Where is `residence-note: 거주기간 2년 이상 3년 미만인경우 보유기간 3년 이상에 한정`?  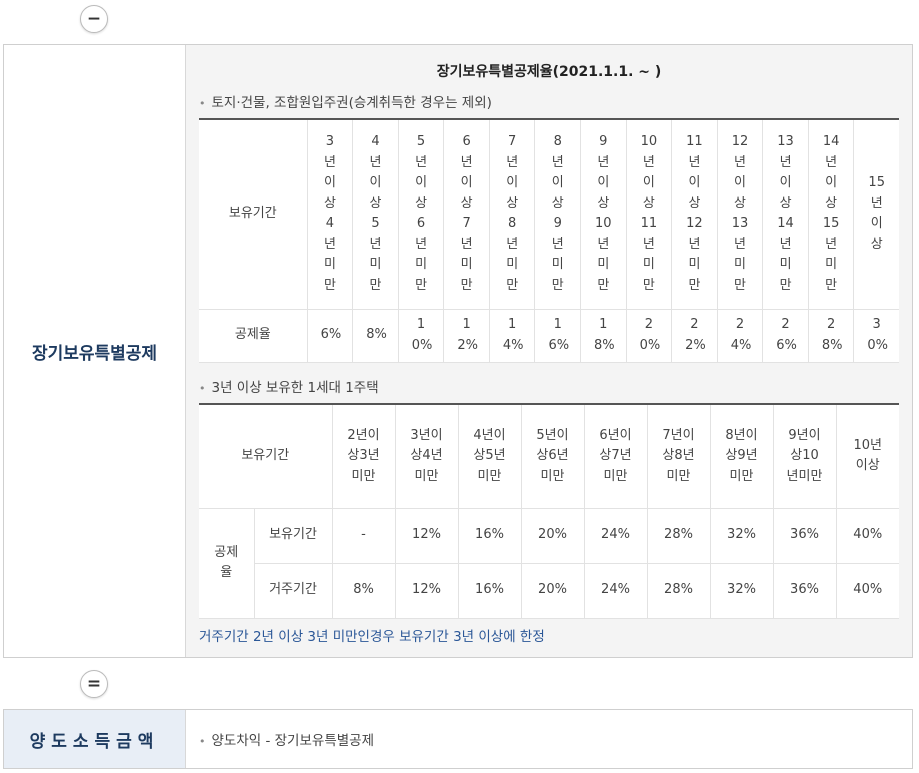
residence-note: 거주기간 2년 이상 3년 미만인경우 보유기간 3년 이상에 한정 is located at coordinates (372, 637).